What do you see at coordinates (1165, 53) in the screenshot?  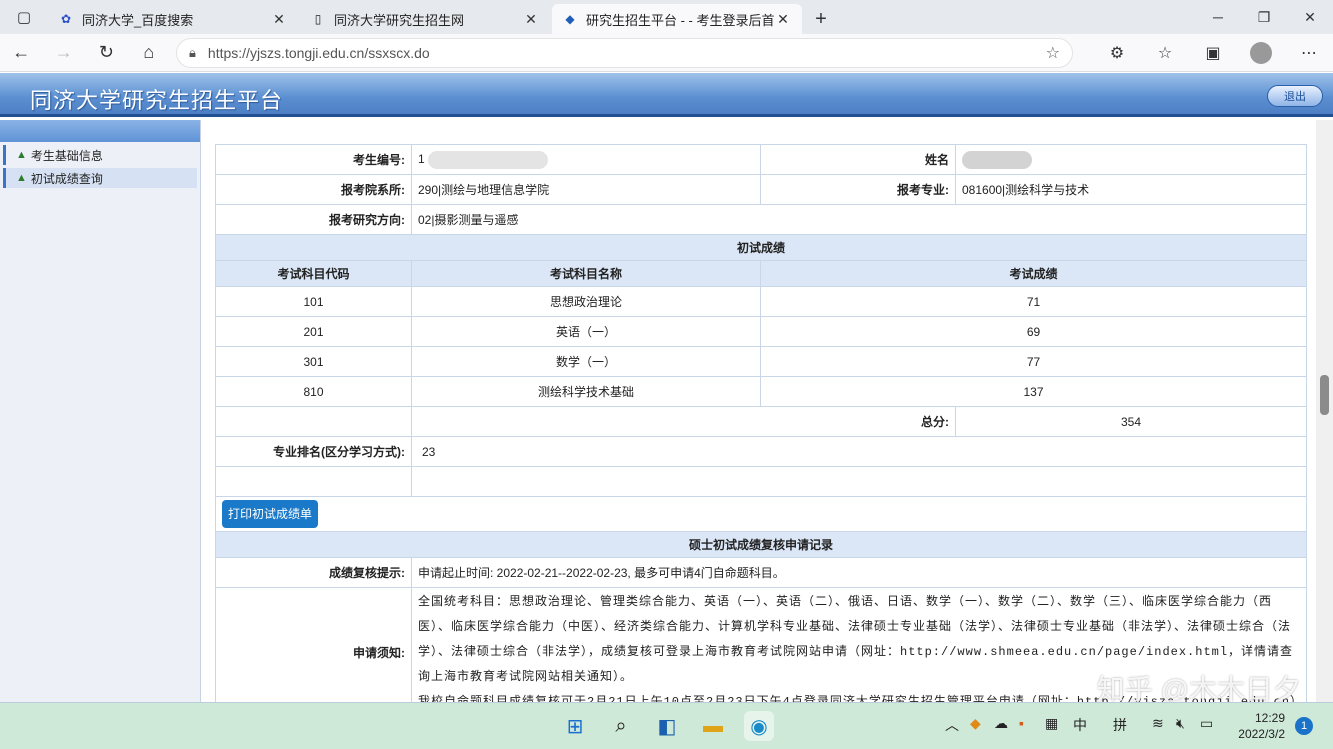 I see `favorites-icon: ☆` at bounding box center [1165, 53].